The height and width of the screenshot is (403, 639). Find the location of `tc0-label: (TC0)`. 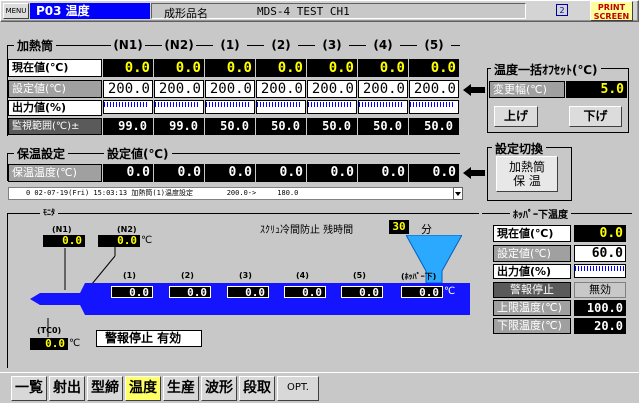

tc0-label: (TC0) is located at coordinates (49, 330).